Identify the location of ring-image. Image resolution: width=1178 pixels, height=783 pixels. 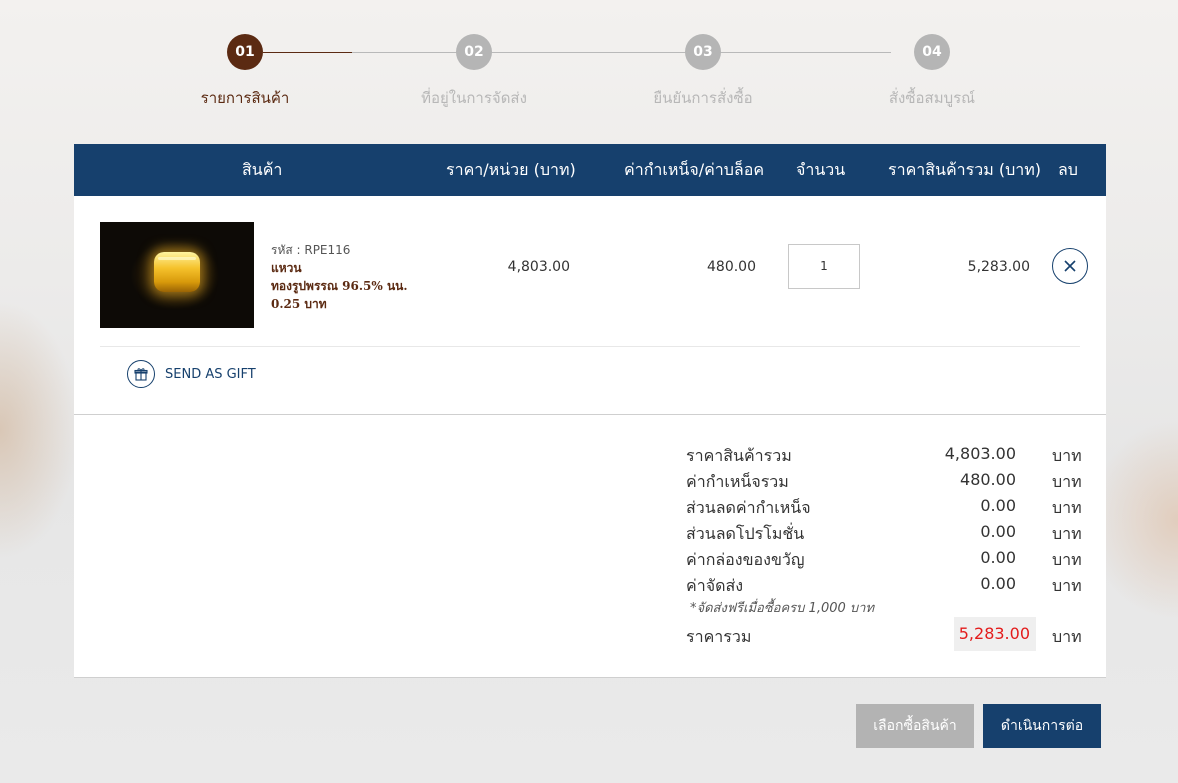
(177, 272).